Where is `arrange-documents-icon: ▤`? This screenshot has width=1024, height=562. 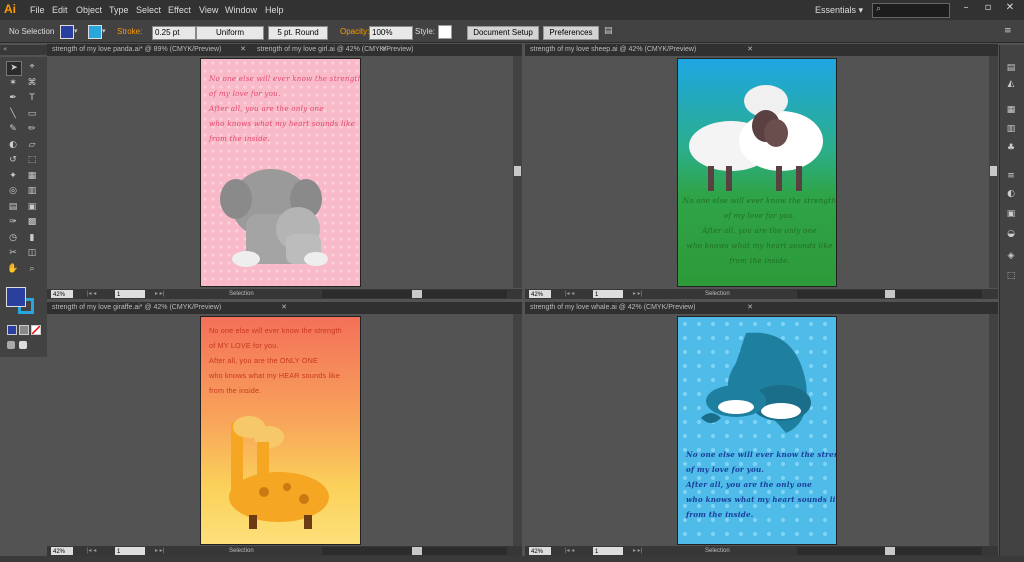
arrange-documents-icon: ▤ is located at coordinates (608, 31).